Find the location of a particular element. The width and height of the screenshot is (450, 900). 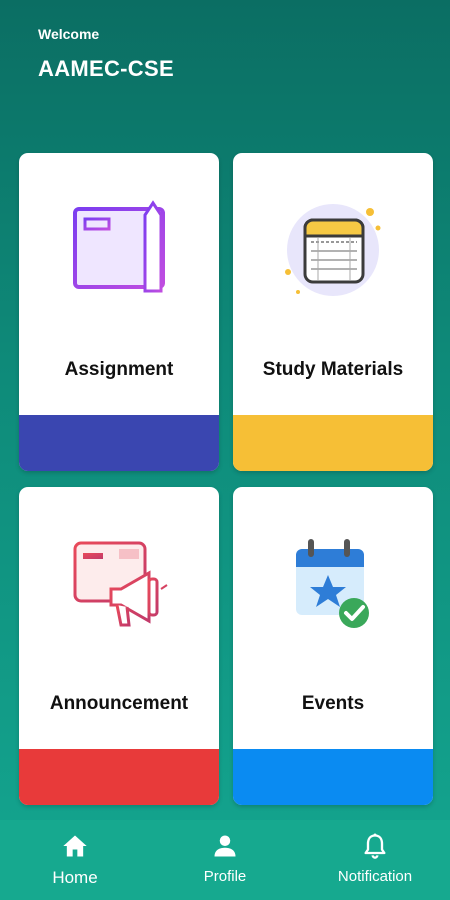

nav-home: Home is located at coordinates (75, 854).